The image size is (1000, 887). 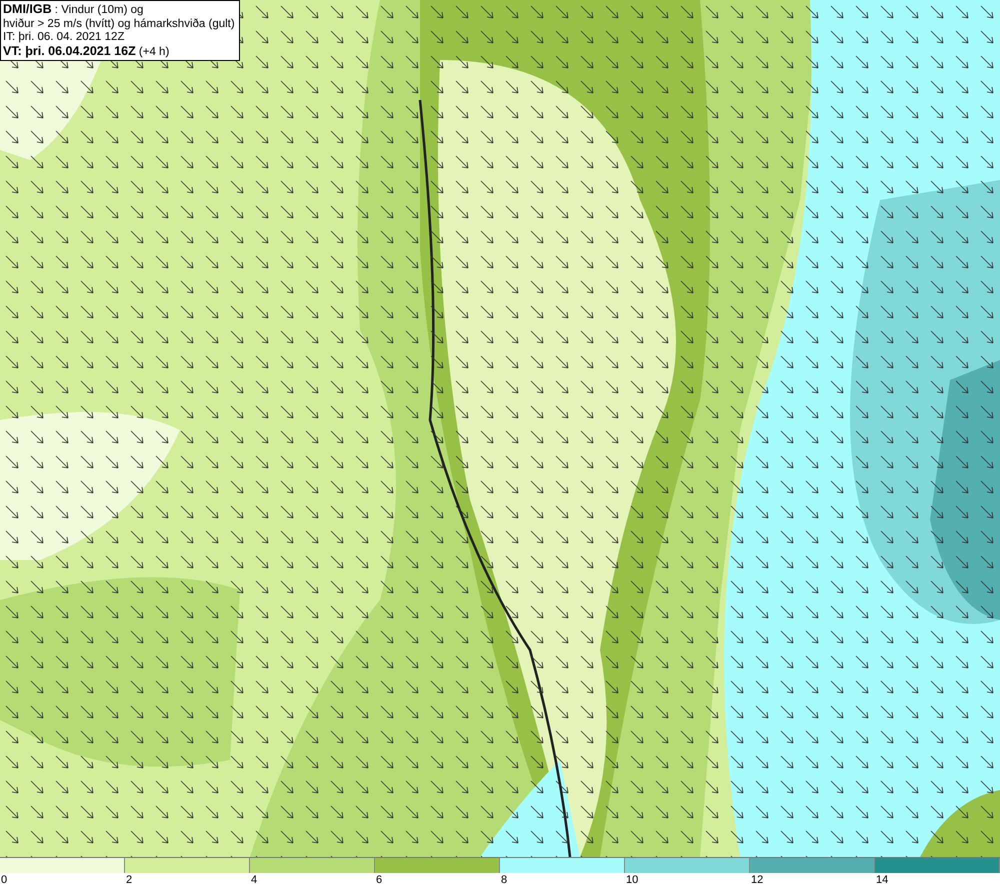 I want to click on caption-line: IT: þri. 06. 04. 2021 12Z, so click(x=64, y=37).